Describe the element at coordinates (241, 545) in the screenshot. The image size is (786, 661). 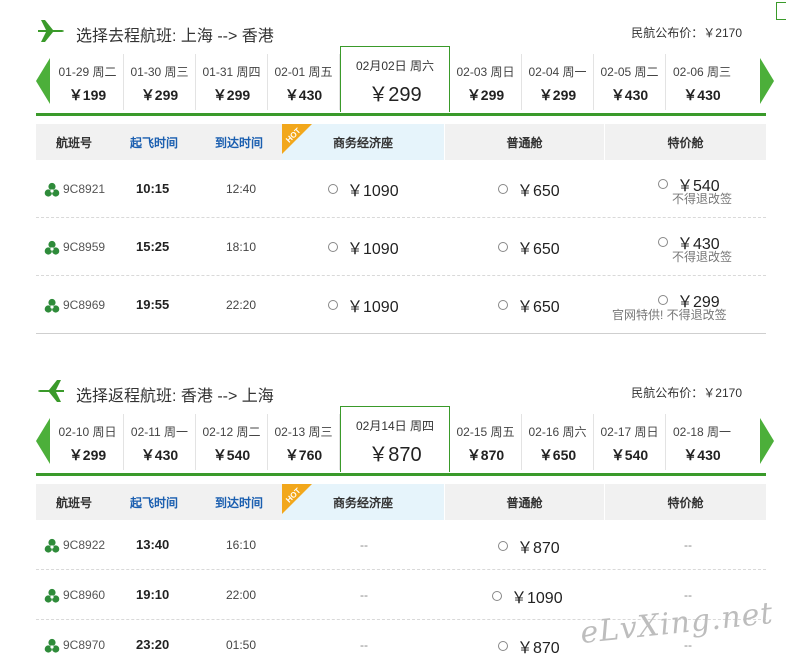
I see `arrival-time: 16:10` at that location.